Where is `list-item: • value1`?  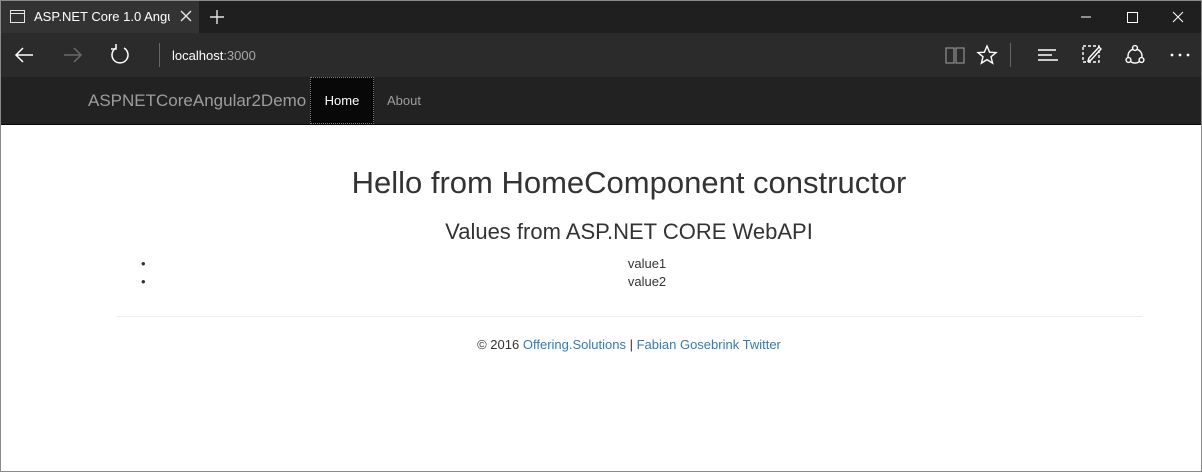 list-item: • value1 is located at coordinates (647, 264).